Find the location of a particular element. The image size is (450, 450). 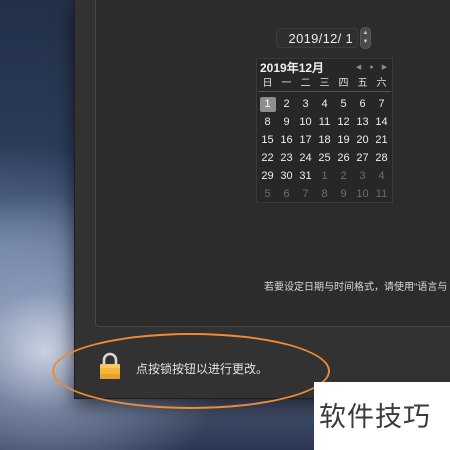

calendar-day: 26 is located at coordinates (343, 158).